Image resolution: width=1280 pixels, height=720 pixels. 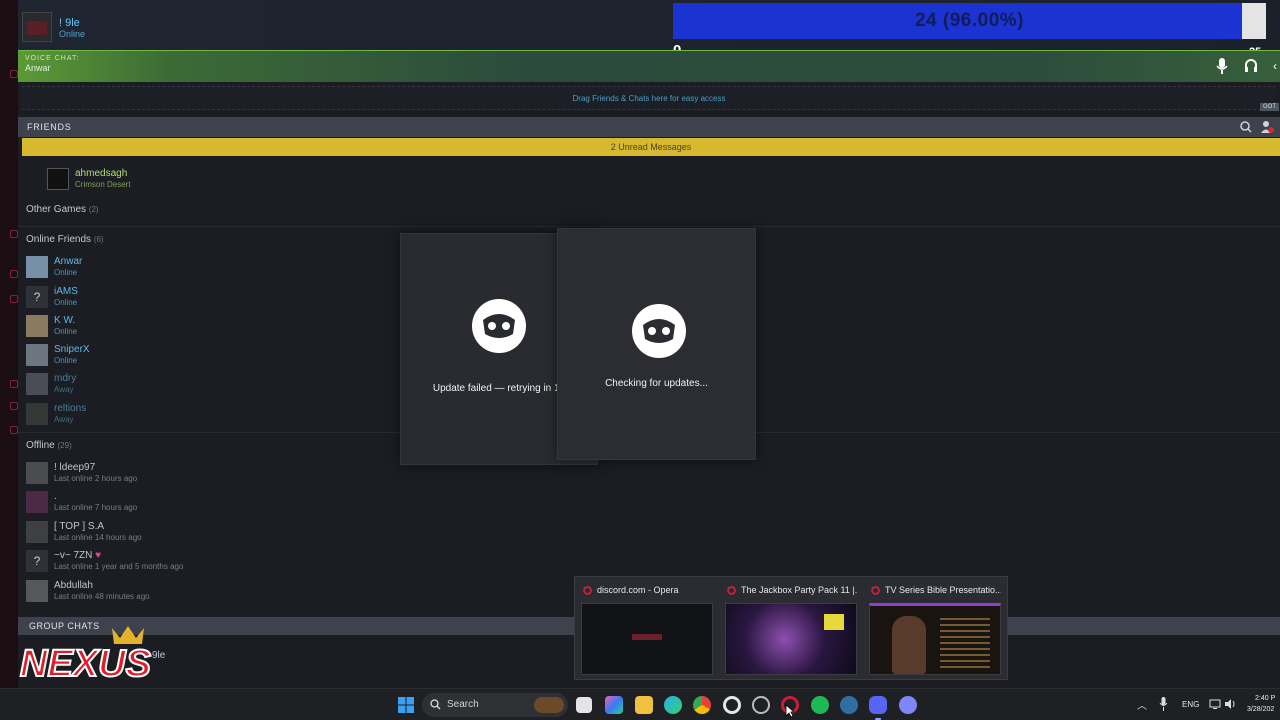 What do you see at coordinates (102, 596) in the screenshot?
I see `friend-status: Last online 48 minutes ago` at bounding box center [102, 596].